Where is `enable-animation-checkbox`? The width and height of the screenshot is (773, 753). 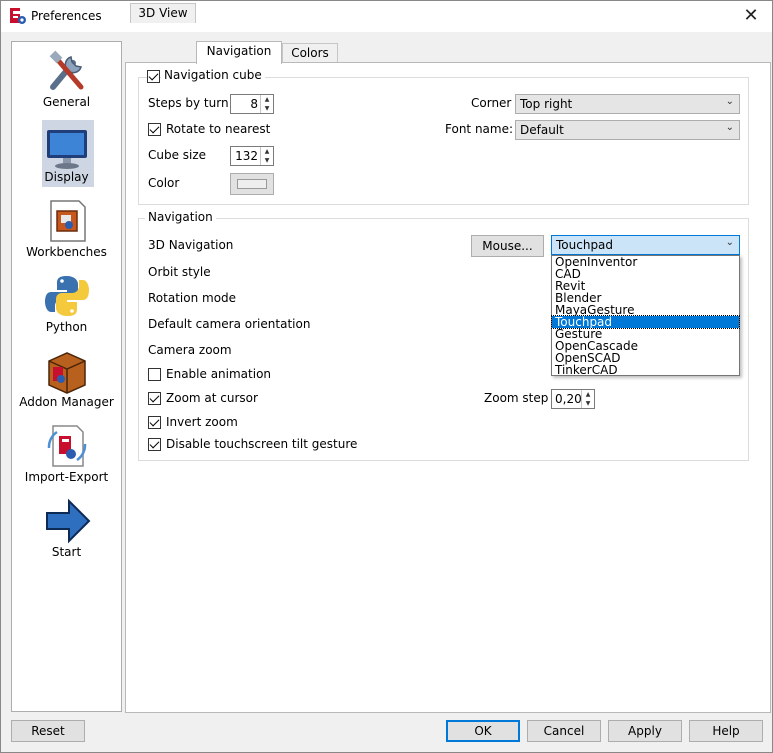
enable-animation-checkbox is located at coordinates (154, 374).